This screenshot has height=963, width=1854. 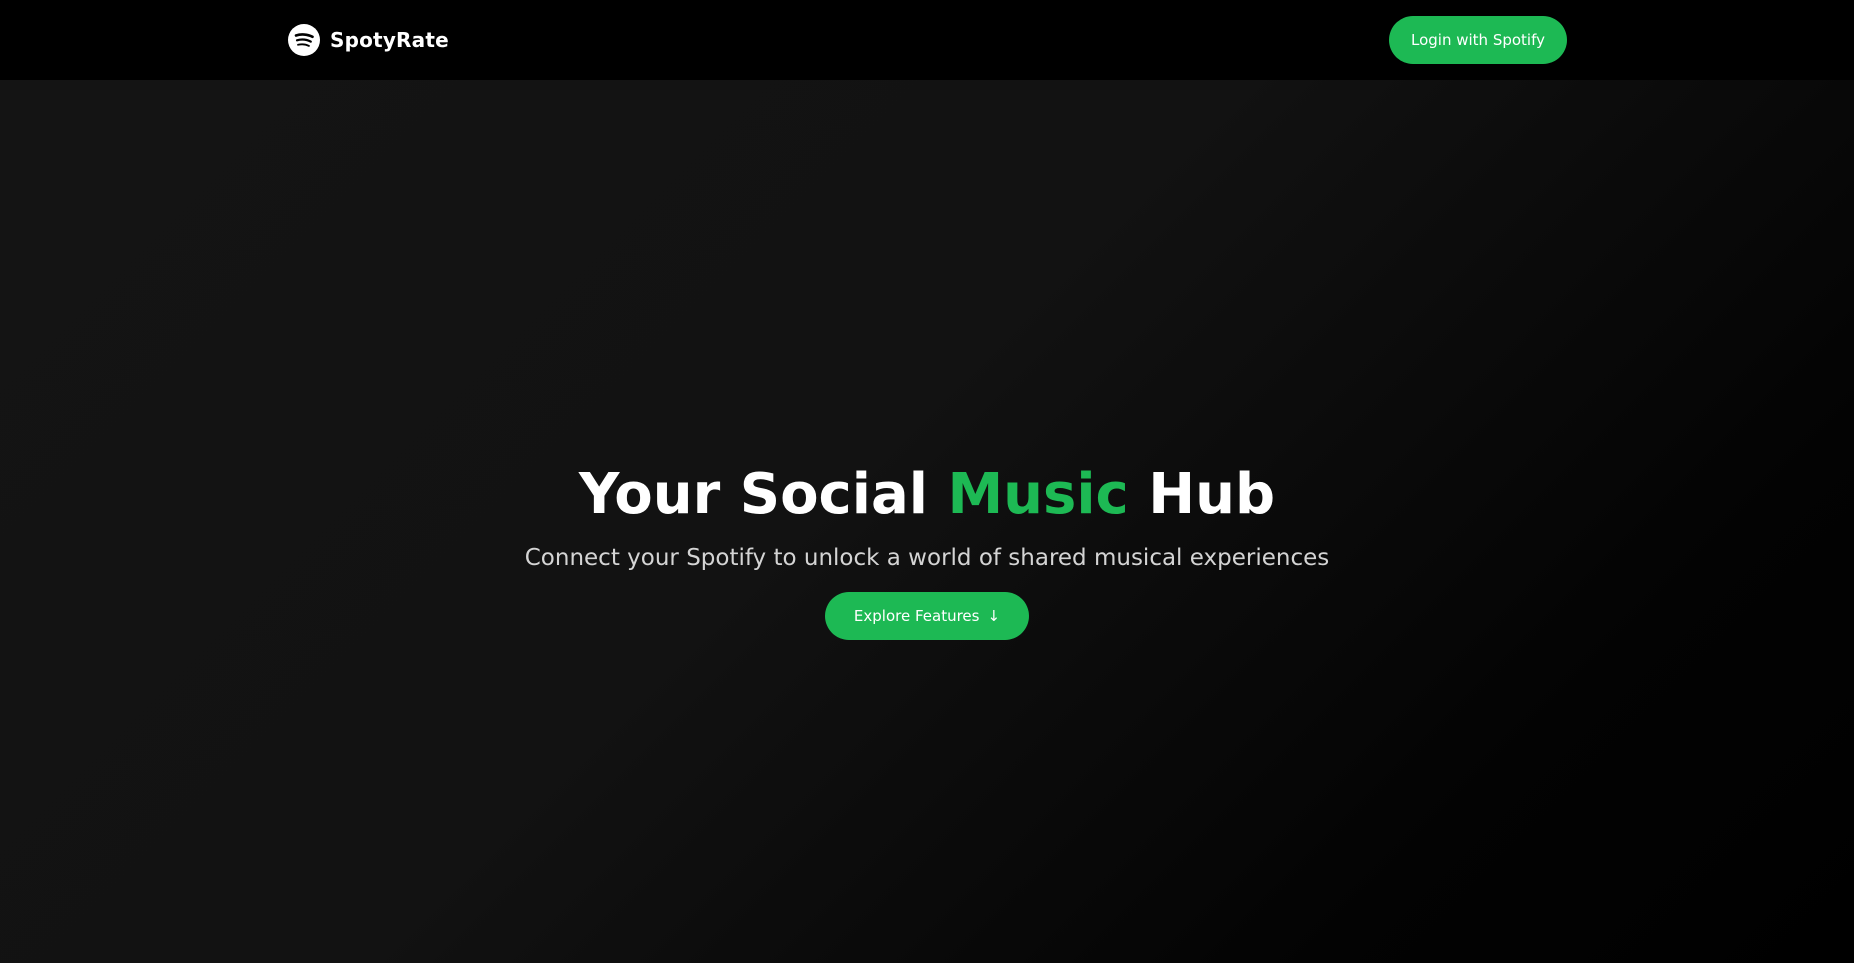 I want to click on explore-features-button: Explore Features ↓, so click(x=927, y=616).